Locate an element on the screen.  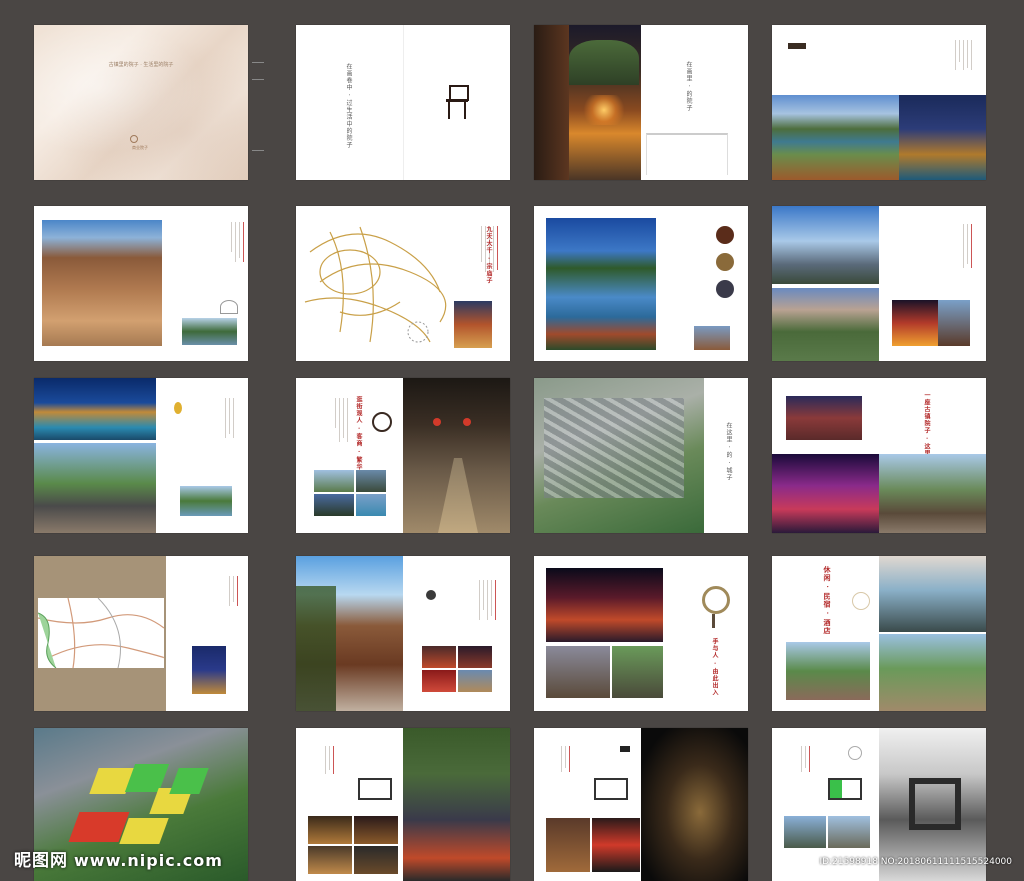
spread-2-heading: 在画里 · 的院子 is located at coordinates (688, 86).